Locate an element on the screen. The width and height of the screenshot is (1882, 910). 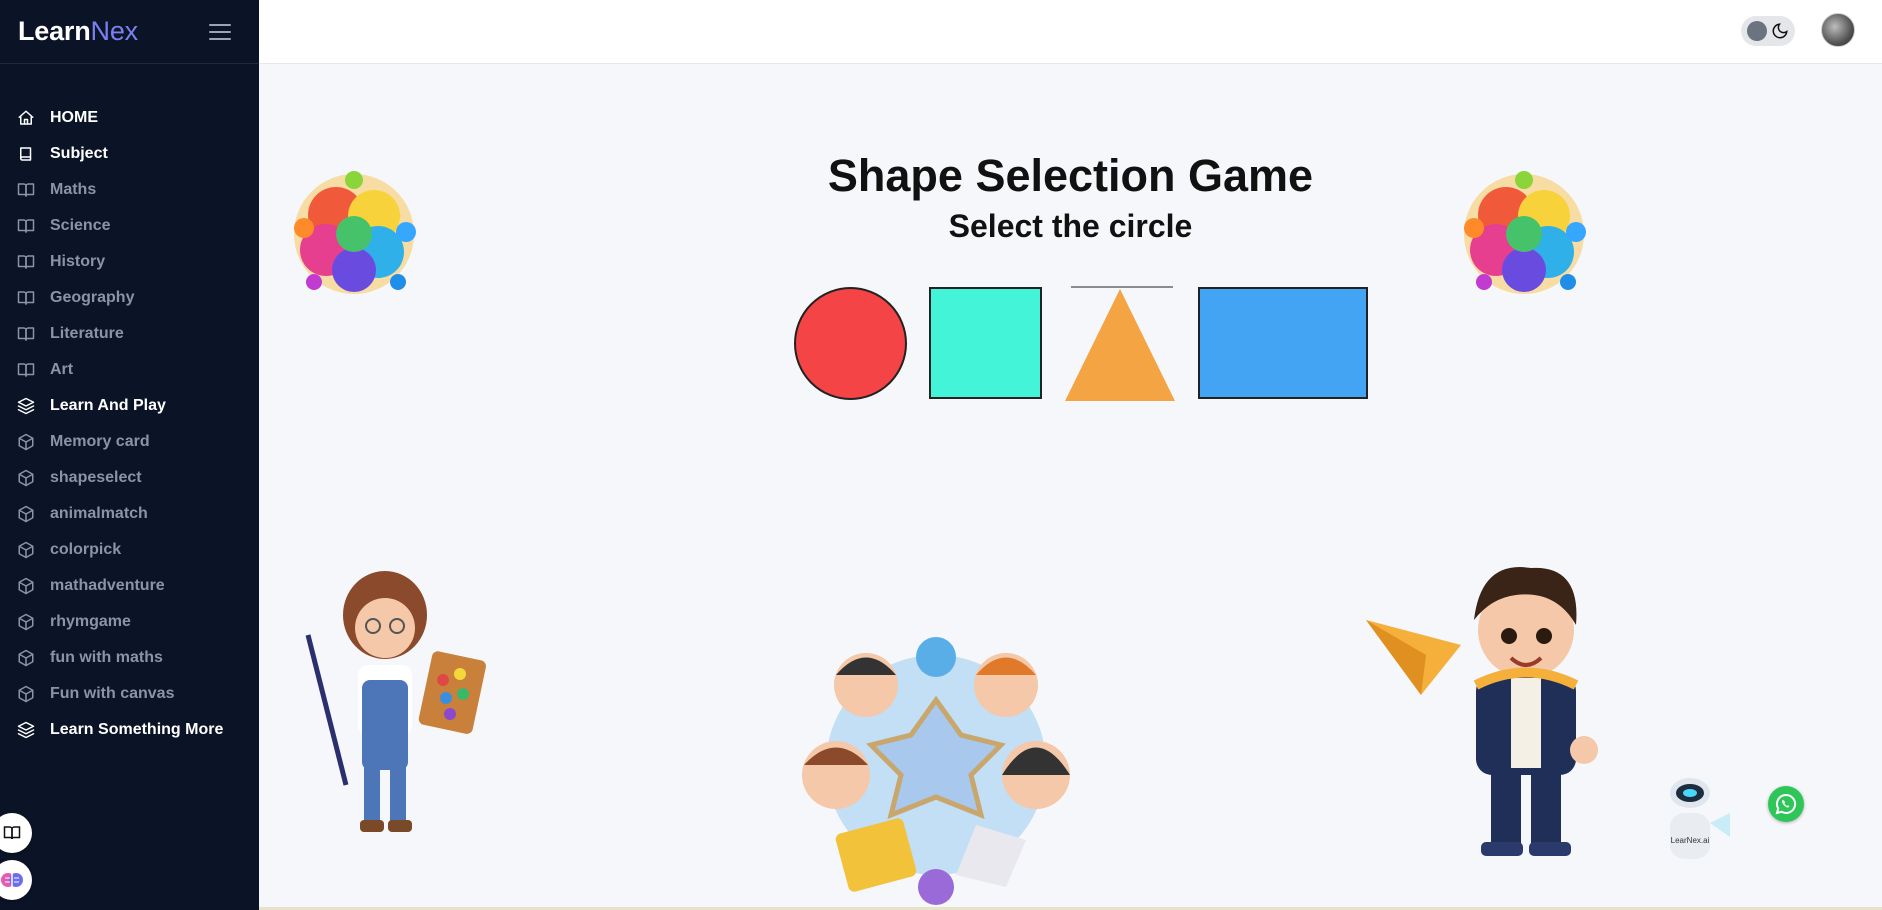
sidebar-item-label: Memory card is located at coordinates (100, 441).